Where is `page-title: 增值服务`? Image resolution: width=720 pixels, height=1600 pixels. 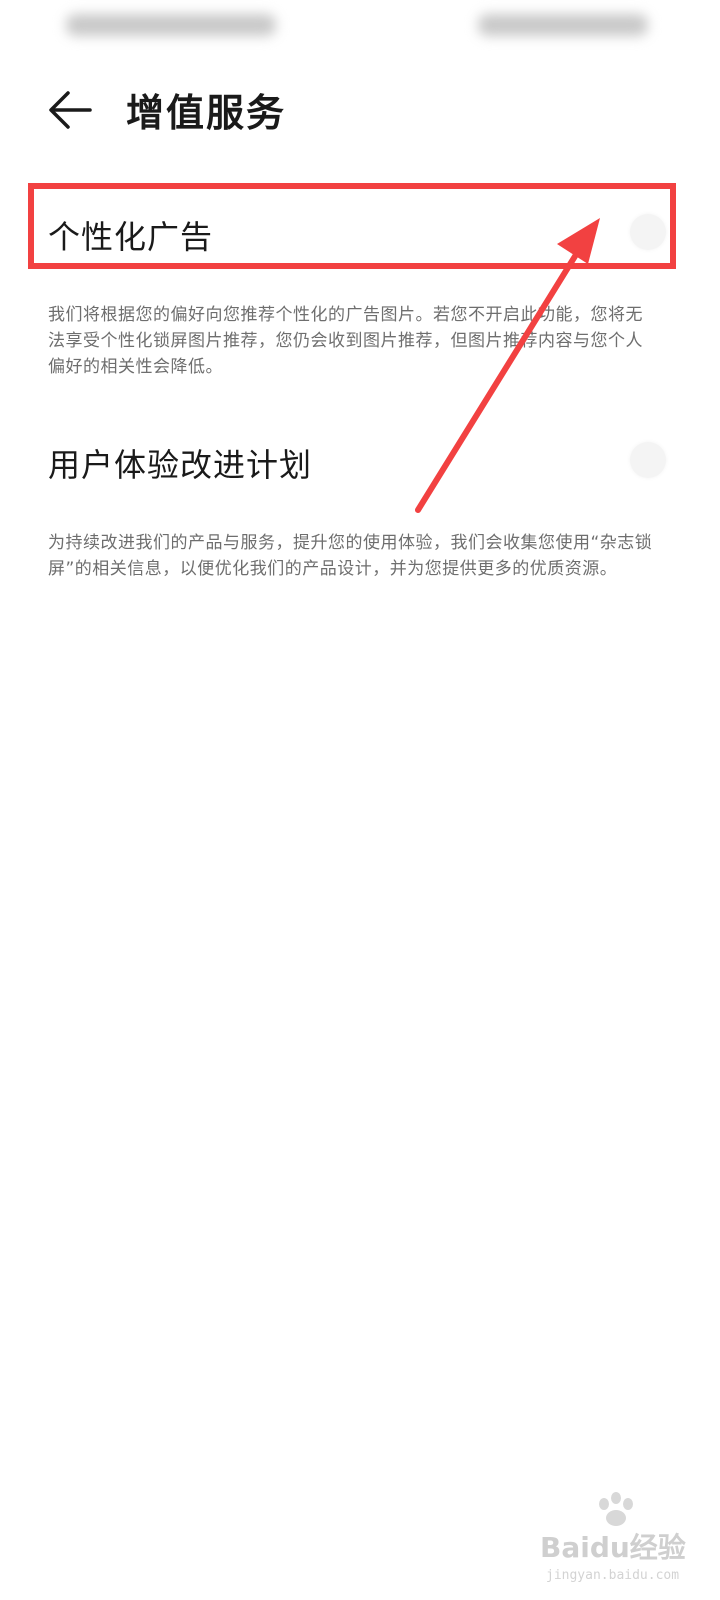
page-title: 增值服务 is located at coordinates (206, 113).